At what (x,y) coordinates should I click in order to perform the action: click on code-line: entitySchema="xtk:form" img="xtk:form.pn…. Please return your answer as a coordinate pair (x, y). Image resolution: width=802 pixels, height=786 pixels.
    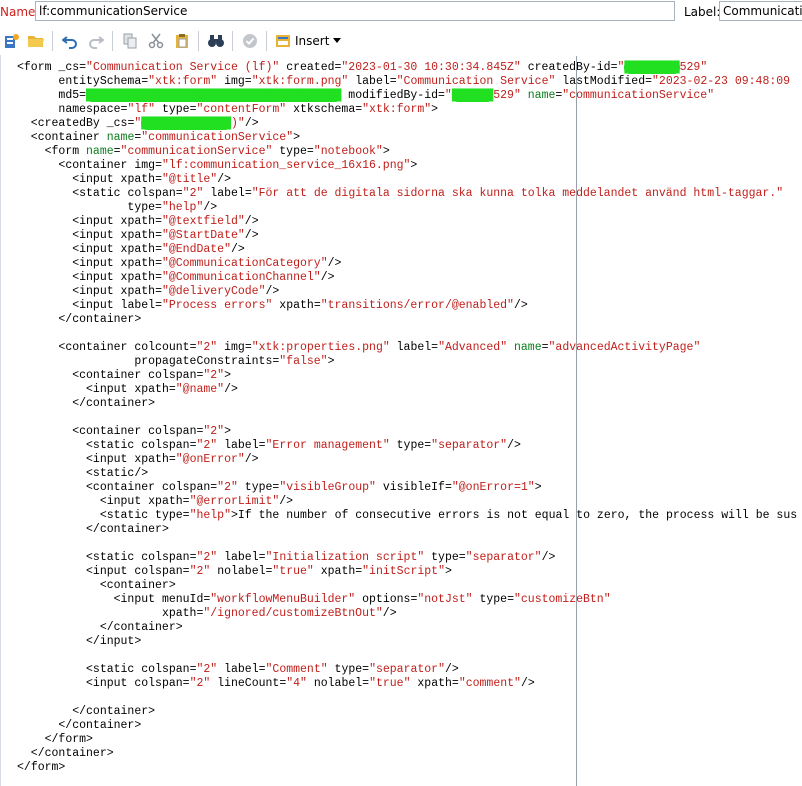
    Looking at the image, I should click on (424, 81).